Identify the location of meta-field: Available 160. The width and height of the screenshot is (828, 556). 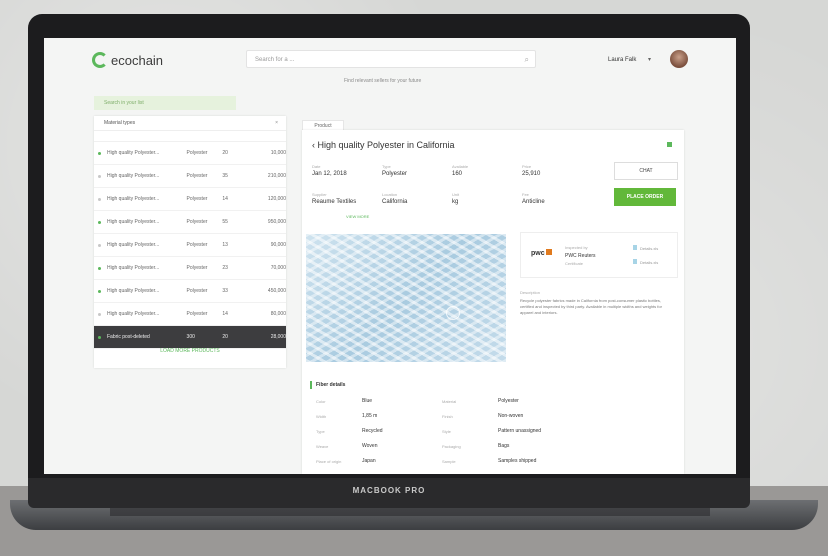
(460, 170).